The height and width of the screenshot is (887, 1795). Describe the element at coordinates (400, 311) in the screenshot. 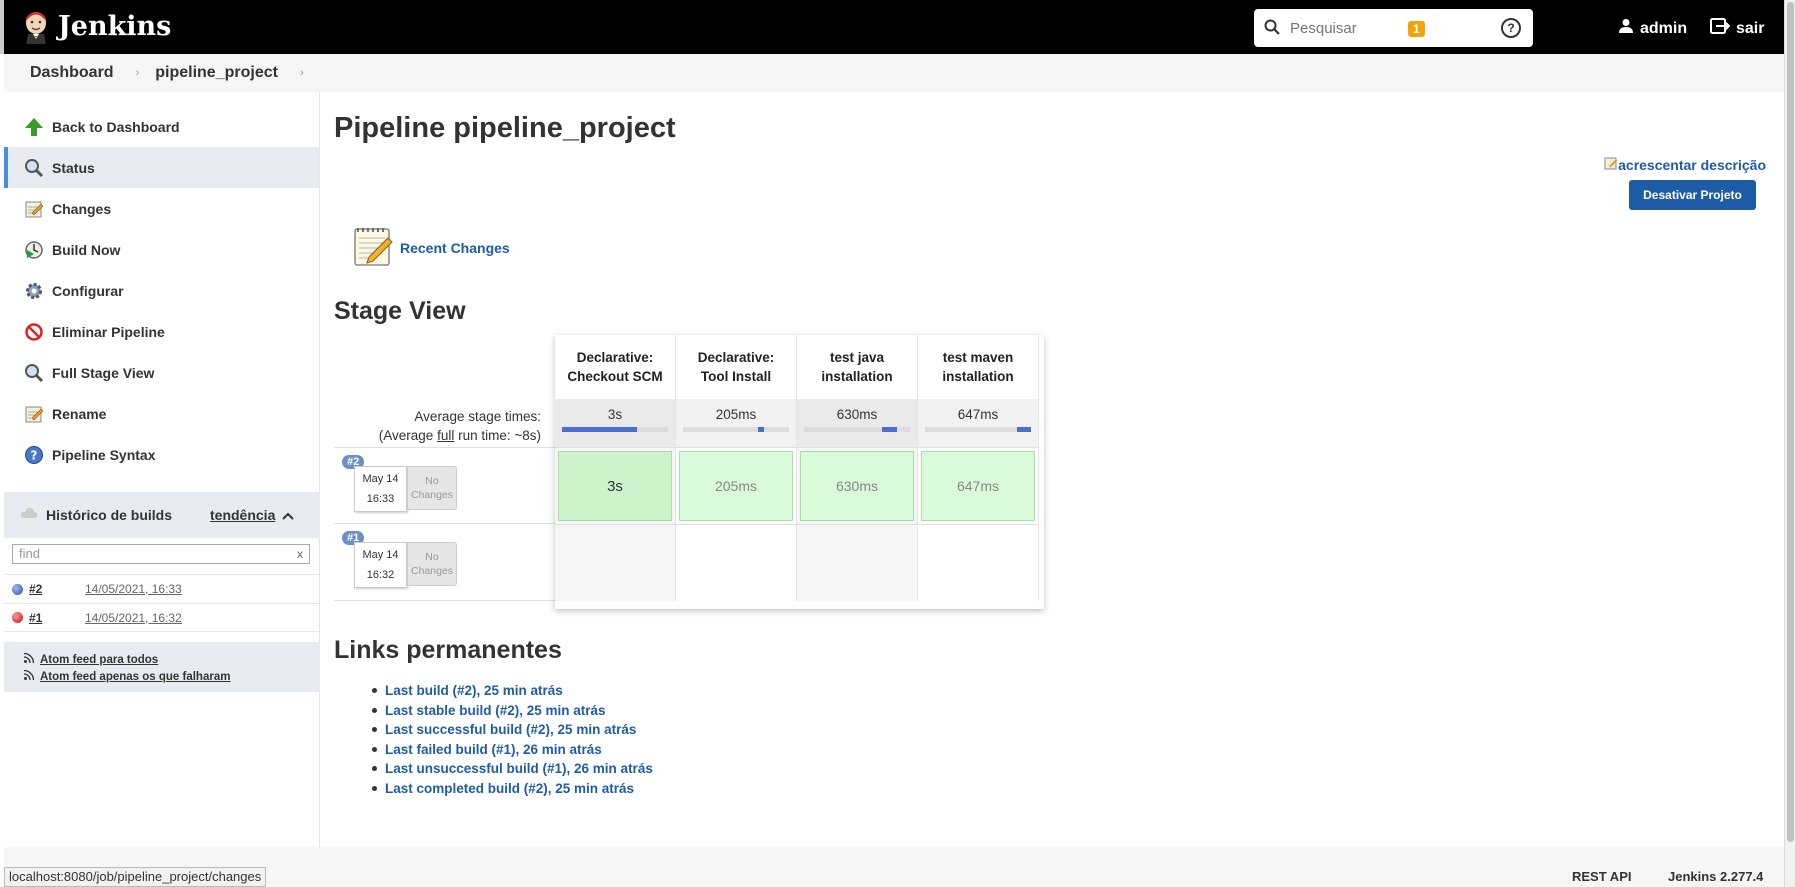

I see `stage-view-title: Stage View` at that location.